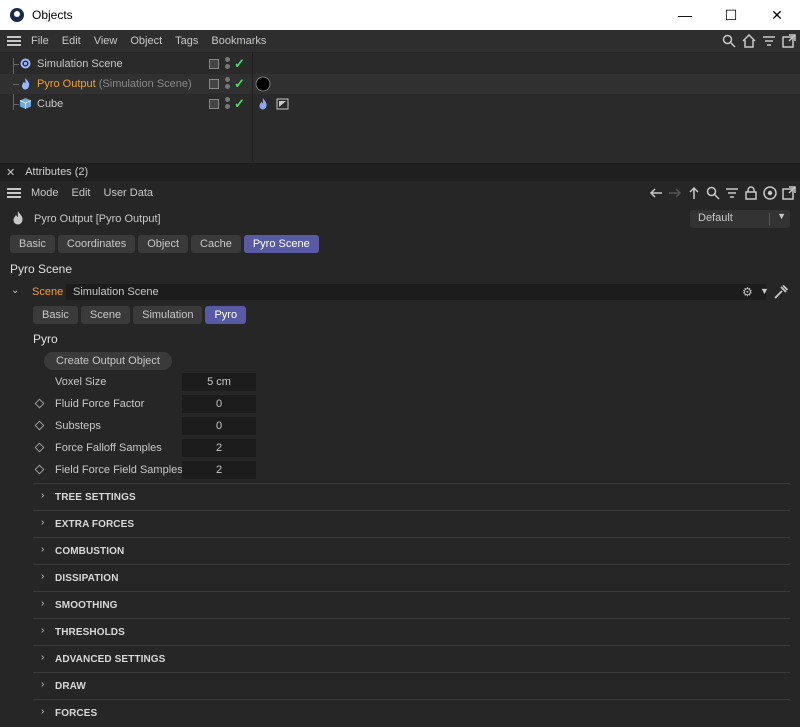 This screenshot has width=800, height=727. I want to click on object-row-cube: Cube ✓, so click(400, 104).